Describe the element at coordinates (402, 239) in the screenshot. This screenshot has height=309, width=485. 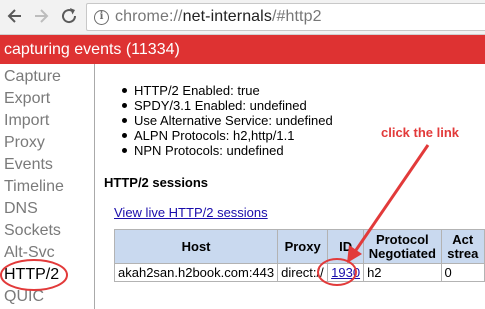
I see `header-protocol-line1: Protocol` at that location.